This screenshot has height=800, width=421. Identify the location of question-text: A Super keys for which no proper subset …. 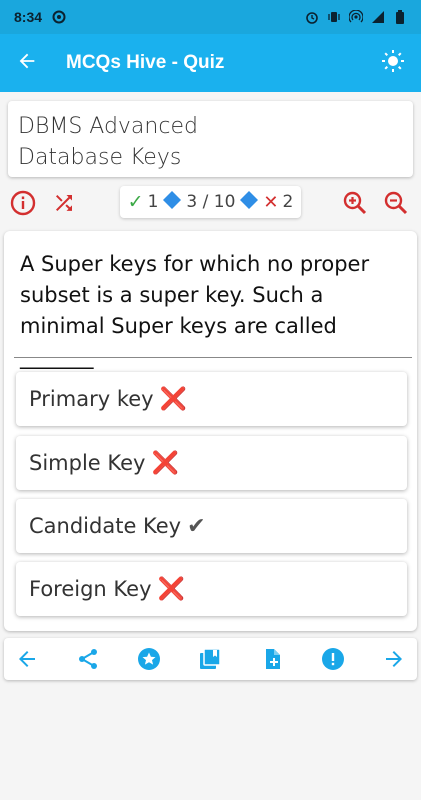
(195, 310).